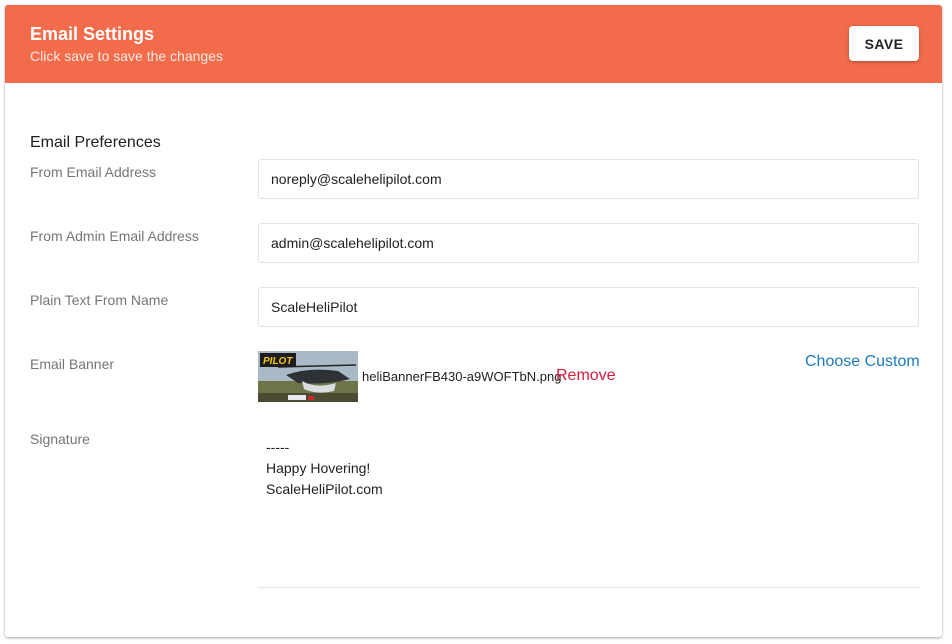 Image resolution: width=952 pixels, height=644 pixels. I want to click on page-title: Email Settings, so click(92, 34).